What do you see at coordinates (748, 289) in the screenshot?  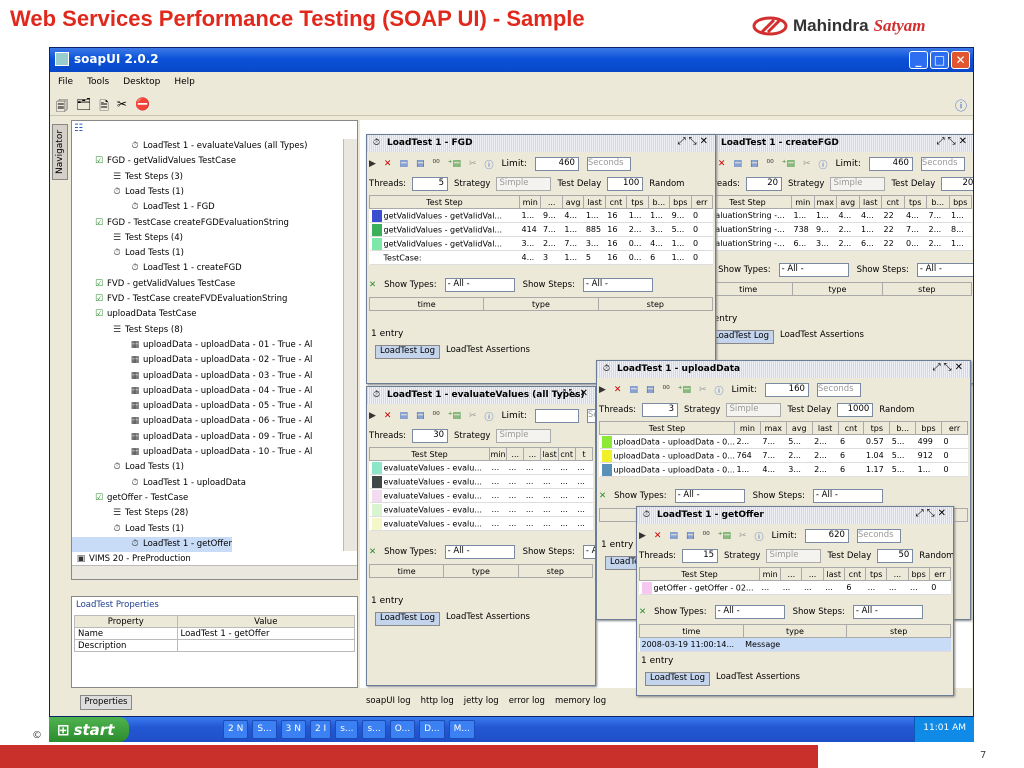 I see `log-col-header: time` at bounding box center [748, 289].